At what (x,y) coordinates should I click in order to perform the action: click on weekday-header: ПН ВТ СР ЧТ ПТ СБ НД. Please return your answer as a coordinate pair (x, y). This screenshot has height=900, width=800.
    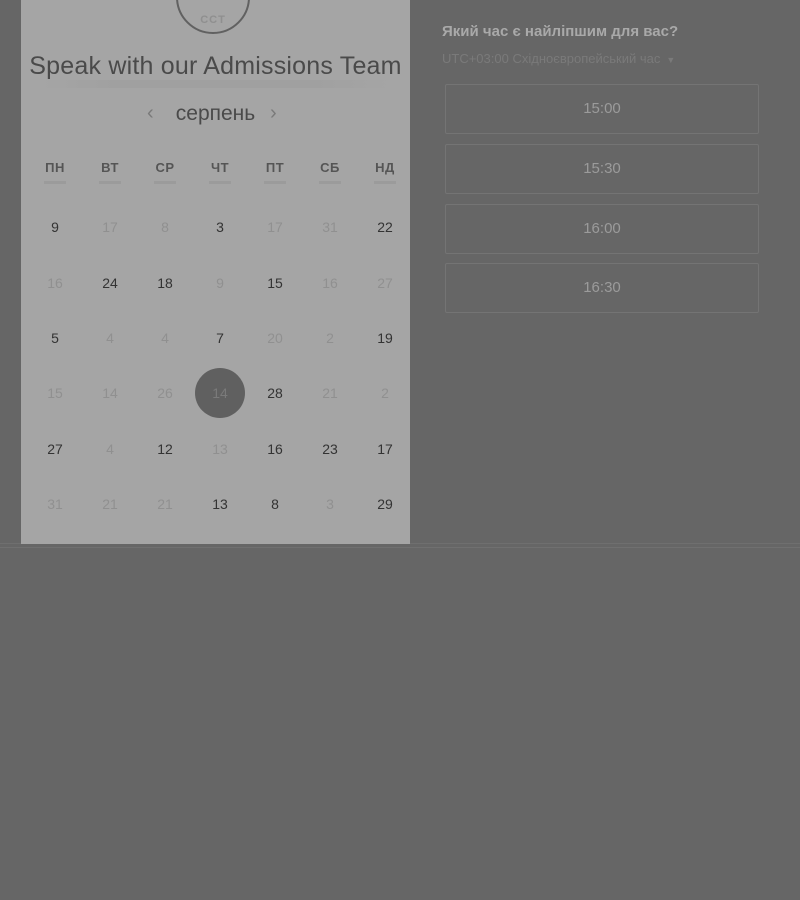
    Looking at the image, I should click on (215, 170).